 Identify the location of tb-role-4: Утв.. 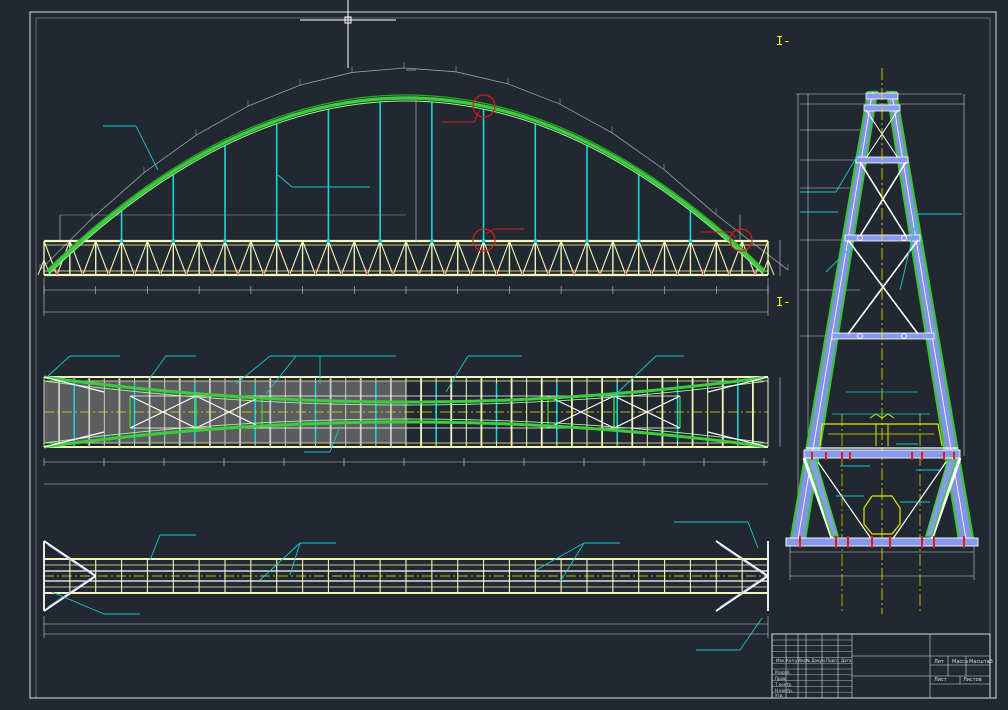
(779, 695).